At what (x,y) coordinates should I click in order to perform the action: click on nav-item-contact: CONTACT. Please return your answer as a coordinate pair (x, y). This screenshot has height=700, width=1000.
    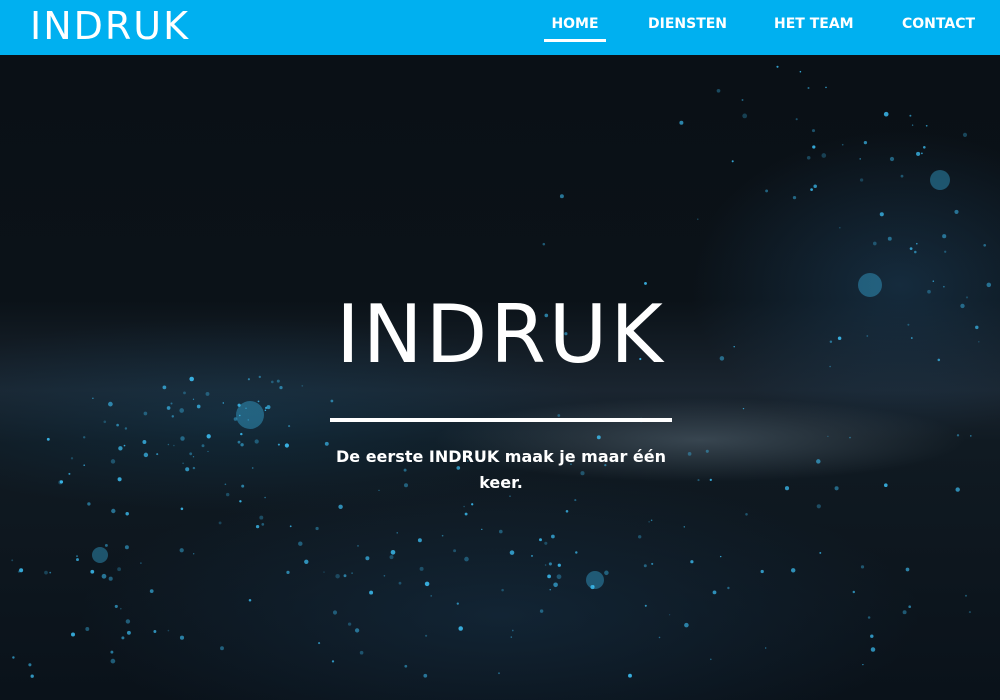
    Looking at the image, I should click on (938, 16).